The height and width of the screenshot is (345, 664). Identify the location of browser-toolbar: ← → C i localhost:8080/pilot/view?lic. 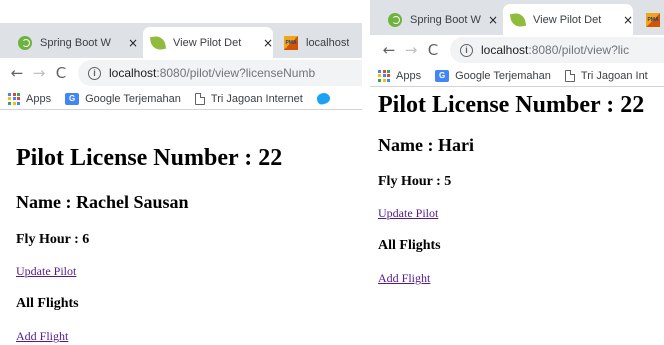
(517, 50).